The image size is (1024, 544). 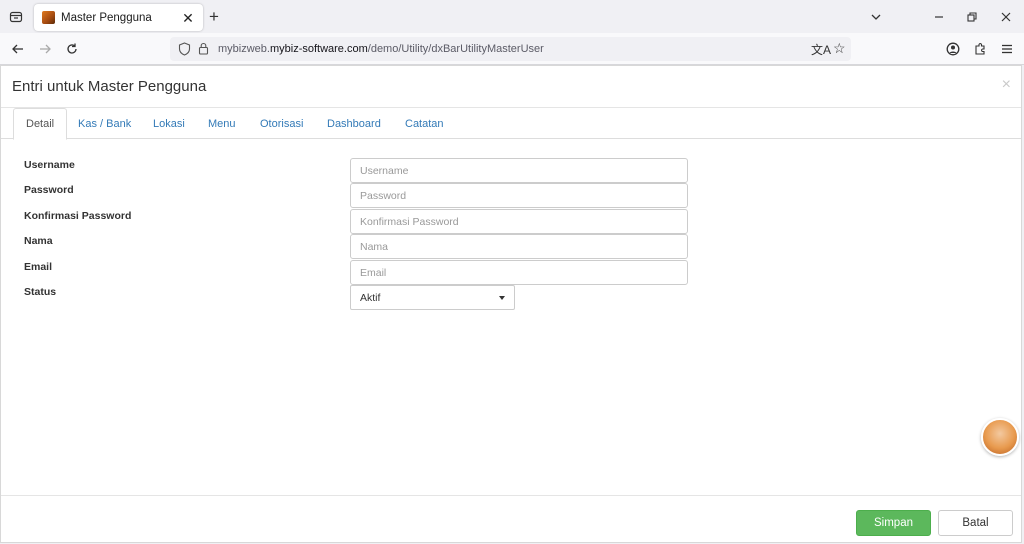 What do you see at coordinates (519, 170) in the screenshot?
I see `username-input` at bounding box center [519, 170].